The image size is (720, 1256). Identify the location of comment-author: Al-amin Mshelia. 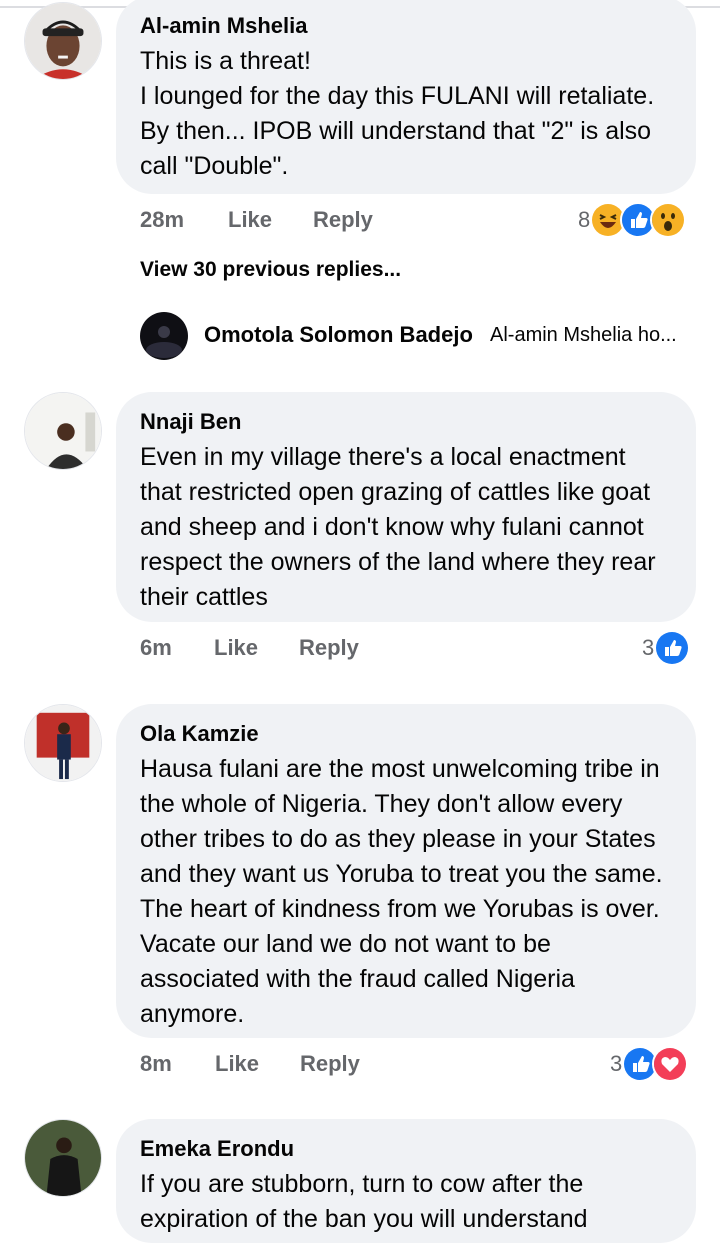
(406, 26).